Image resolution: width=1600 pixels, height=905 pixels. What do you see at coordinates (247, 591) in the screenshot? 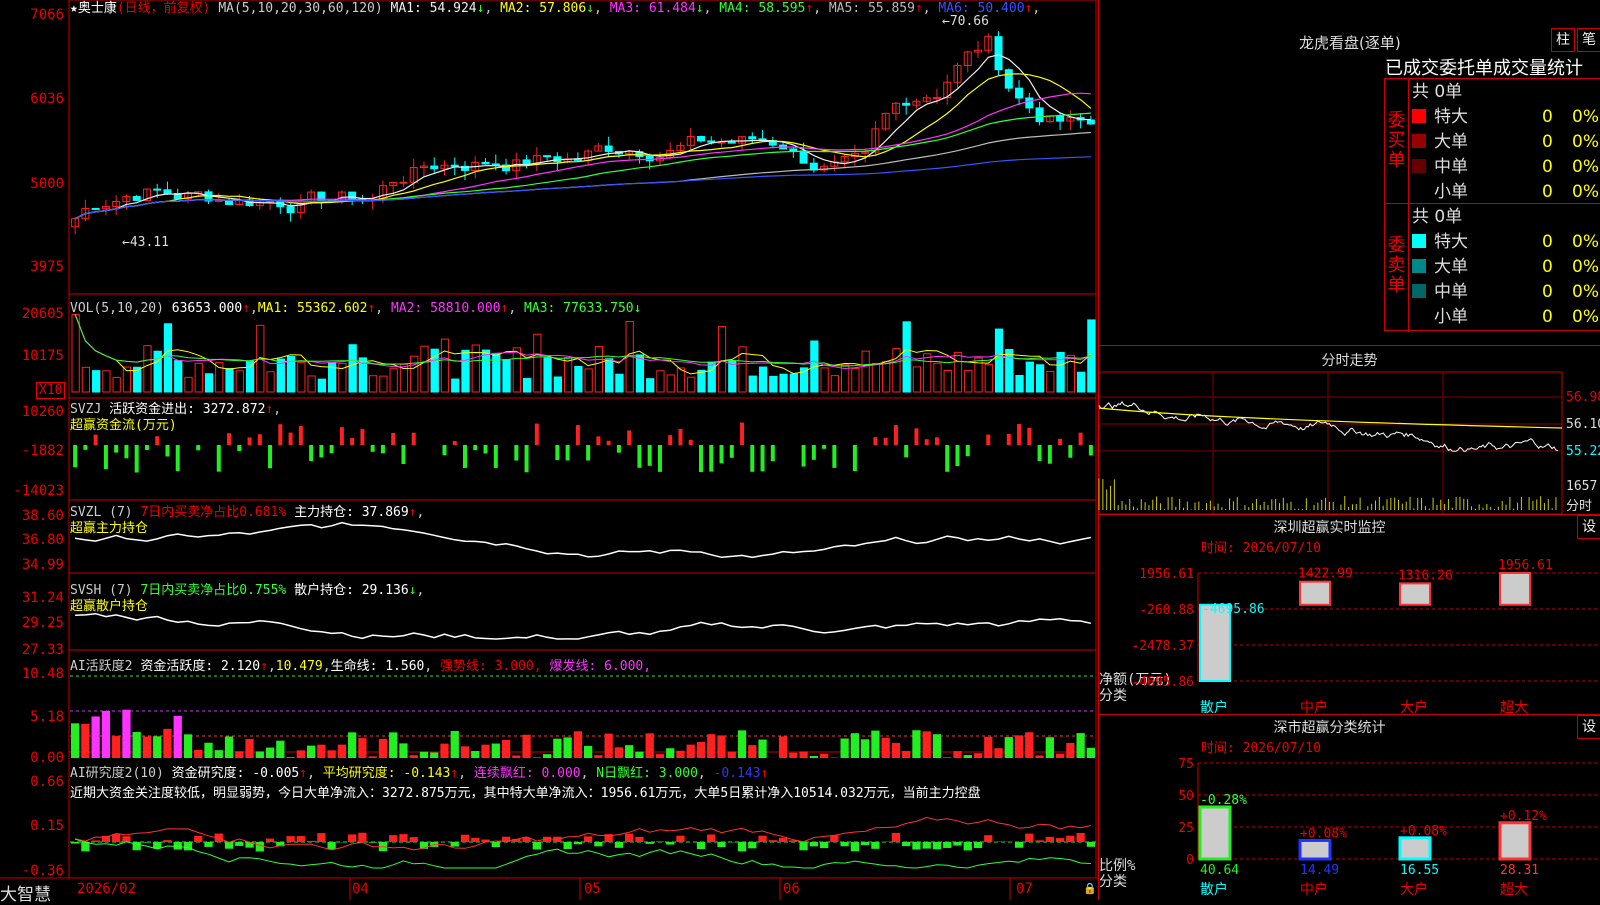
I see `svsh-header: SVSH (7) 7日内买卖净占比0.755% 散户持仓: 29.136↓,` at bounding box center [247, 591].